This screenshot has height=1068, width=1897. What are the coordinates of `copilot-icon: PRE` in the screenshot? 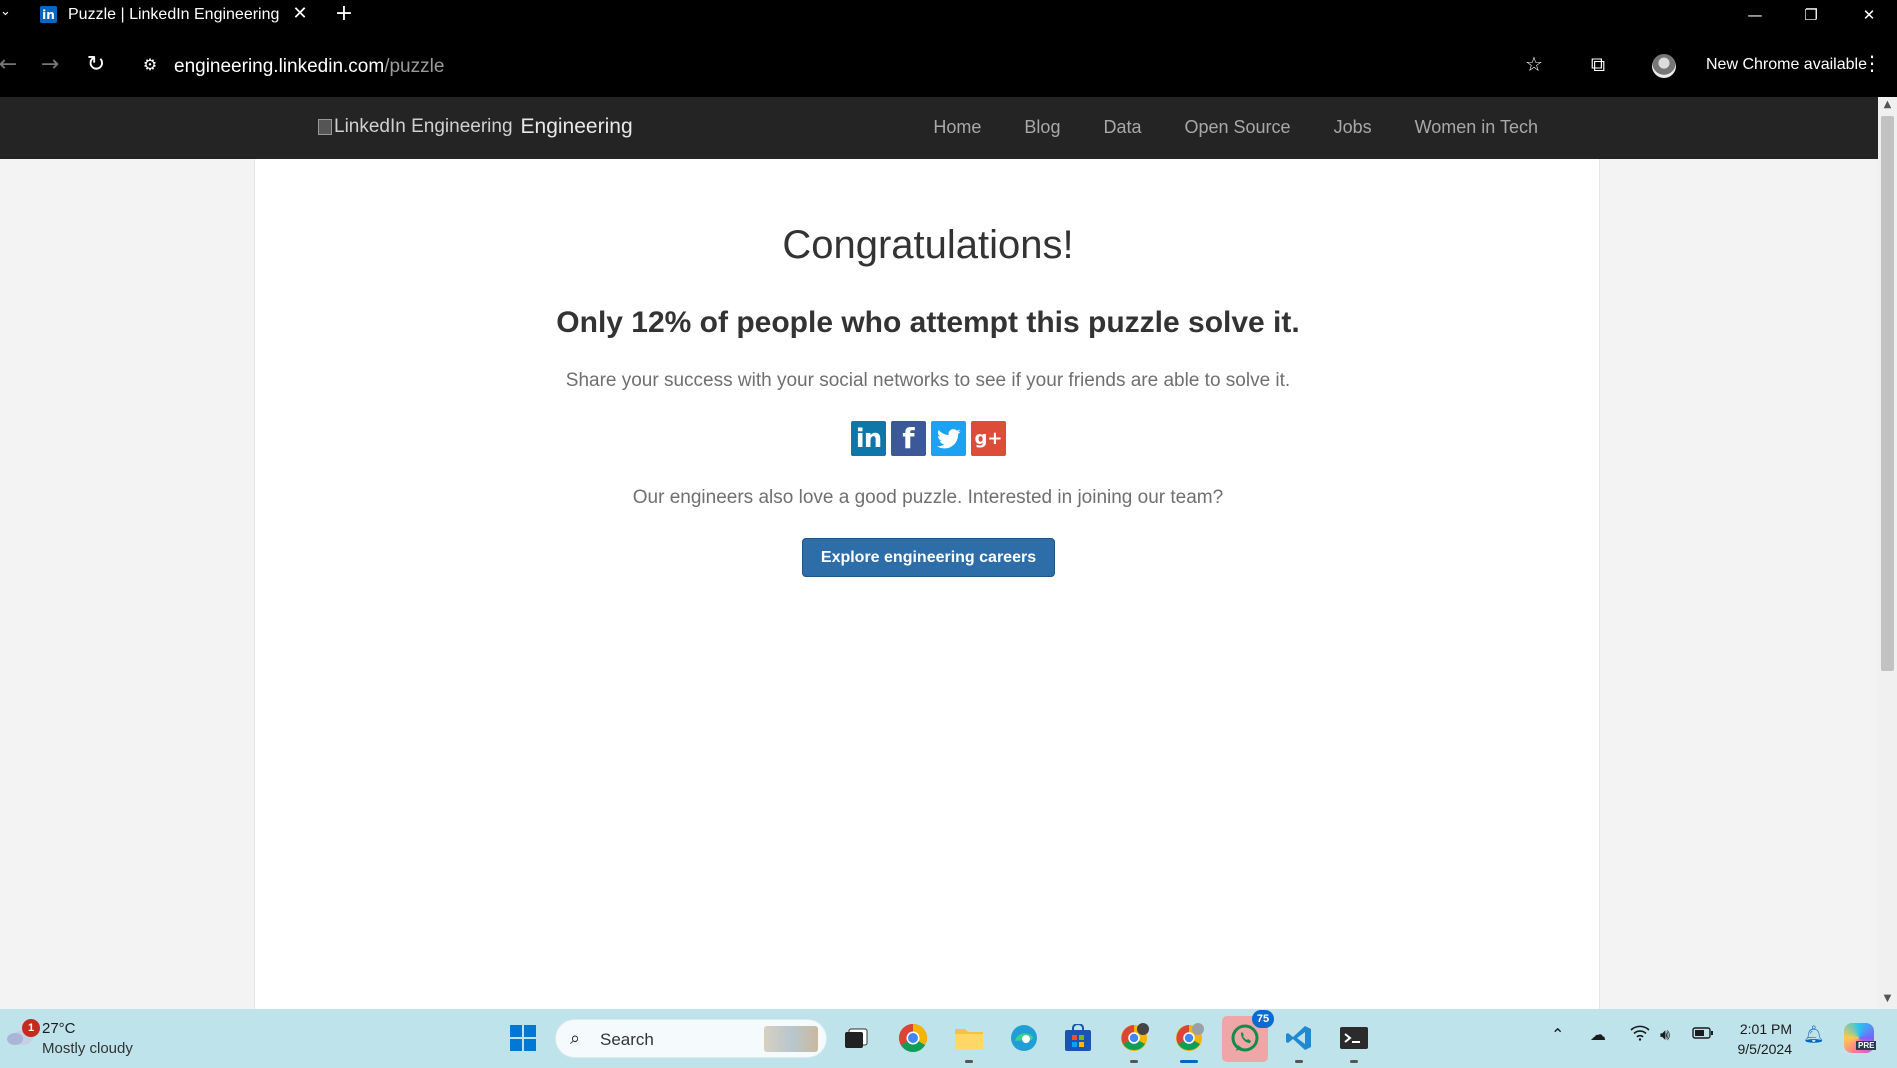 It's located at (1860, 1038).